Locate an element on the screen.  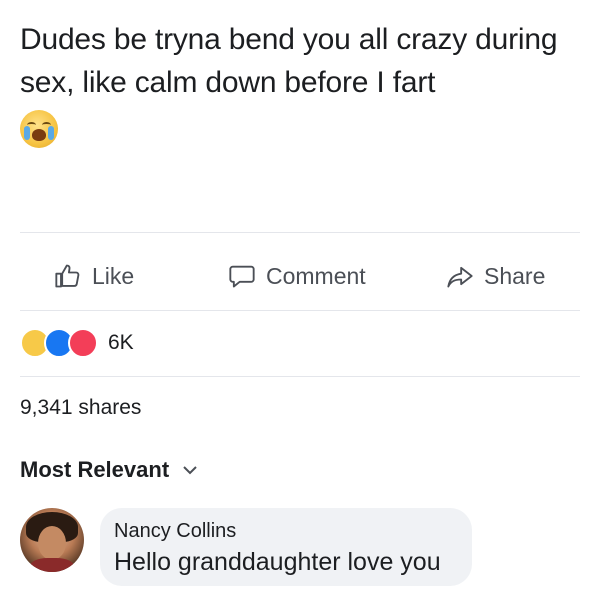
comment-icon is located at coordinates (242, 276).